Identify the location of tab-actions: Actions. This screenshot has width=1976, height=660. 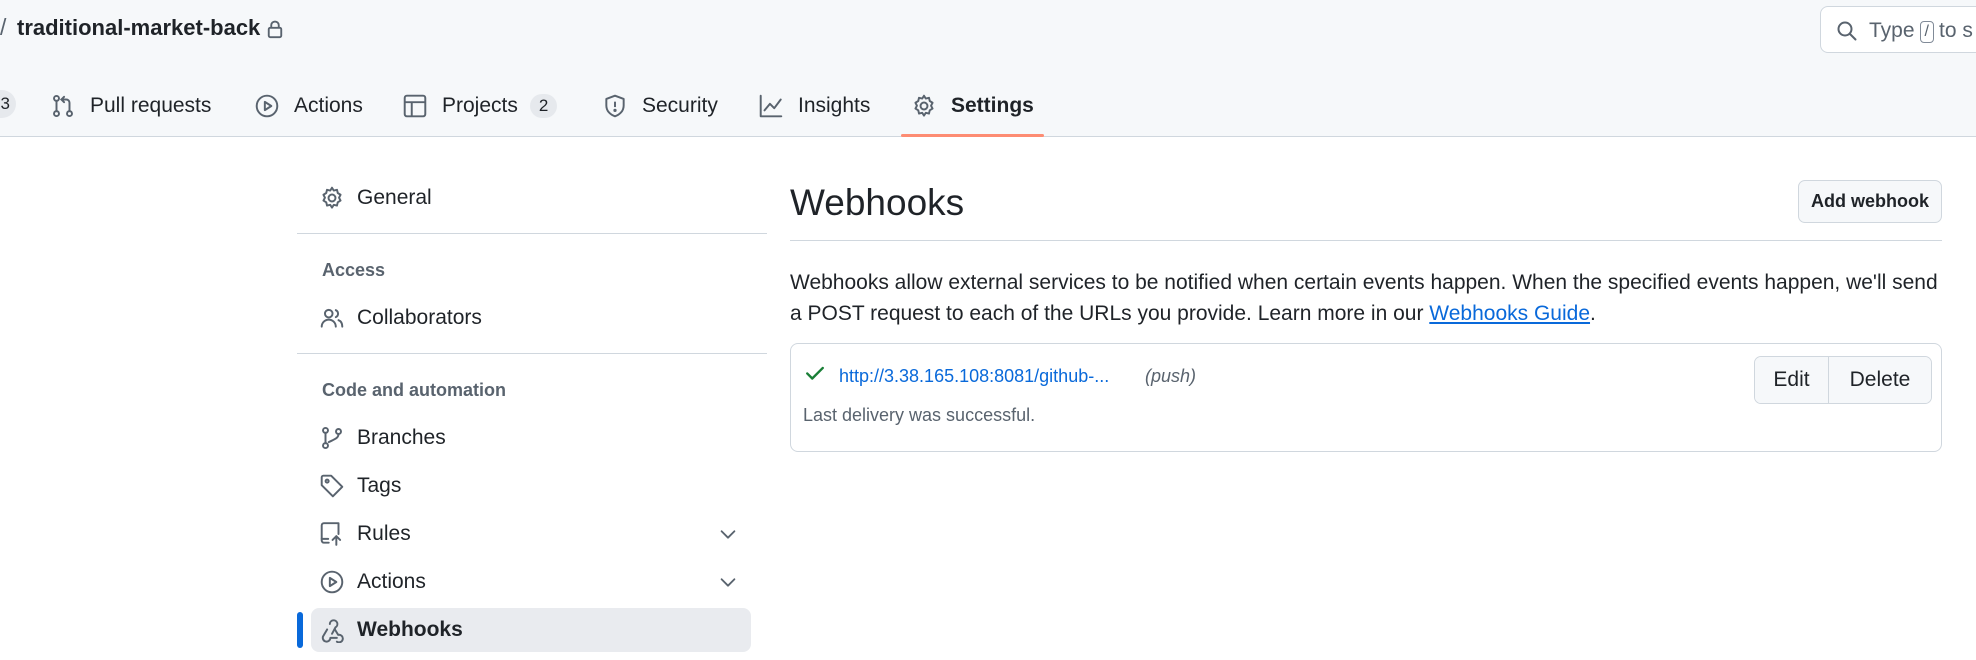
(308, 106).